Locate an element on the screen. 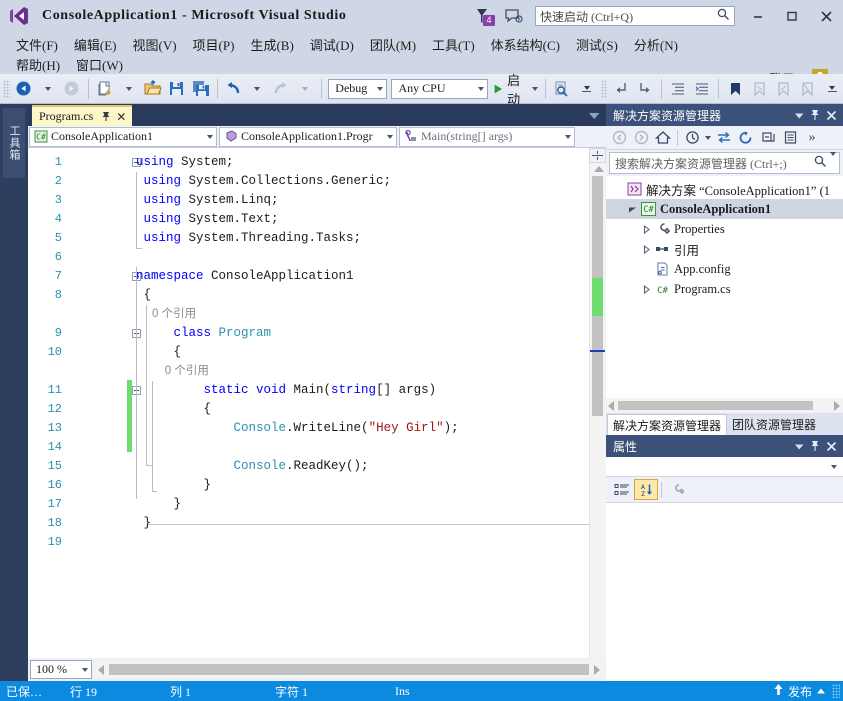  search-icon is located at coordinates (723, 16).